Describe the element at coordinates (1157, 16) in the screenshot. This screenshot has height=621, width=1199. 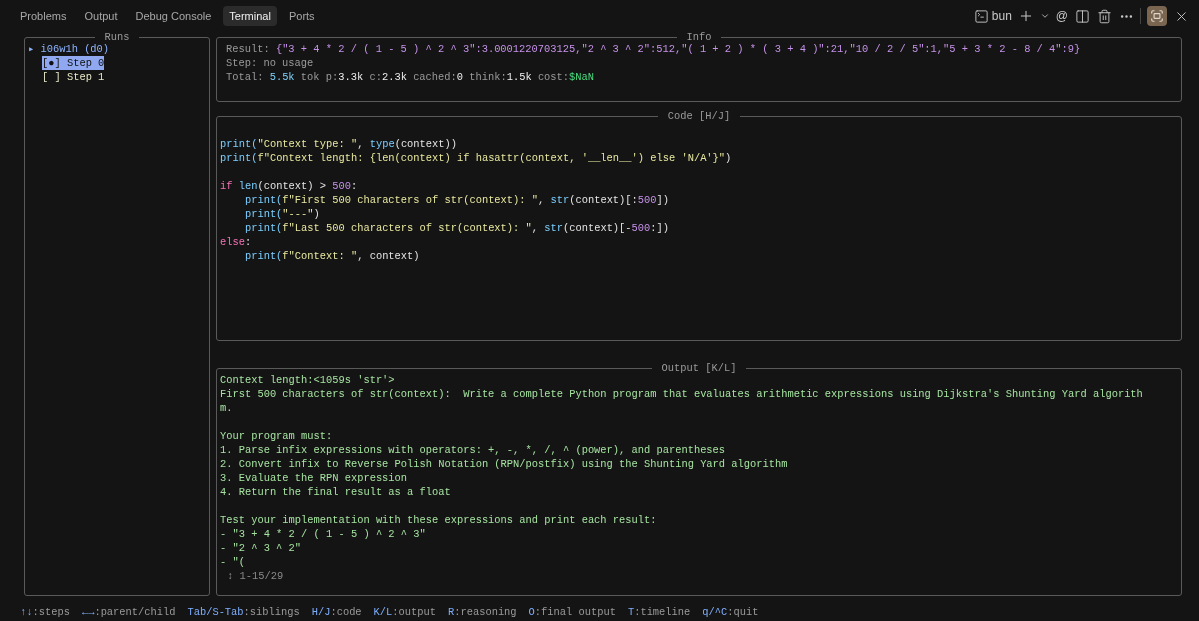
I see `maximize-button` at that location.